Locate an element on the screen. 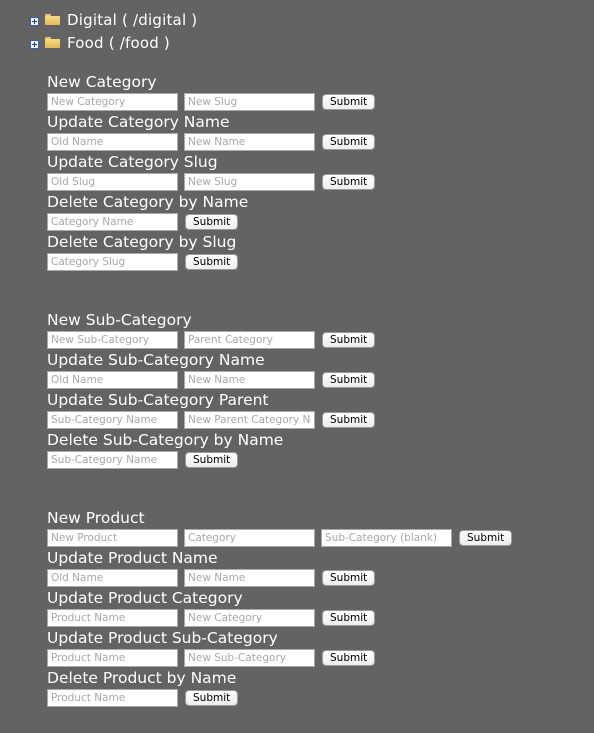 This screenshot has width=594, height=733. form-heading: Update Product Sub-Category is located at coordinates (162, 638).